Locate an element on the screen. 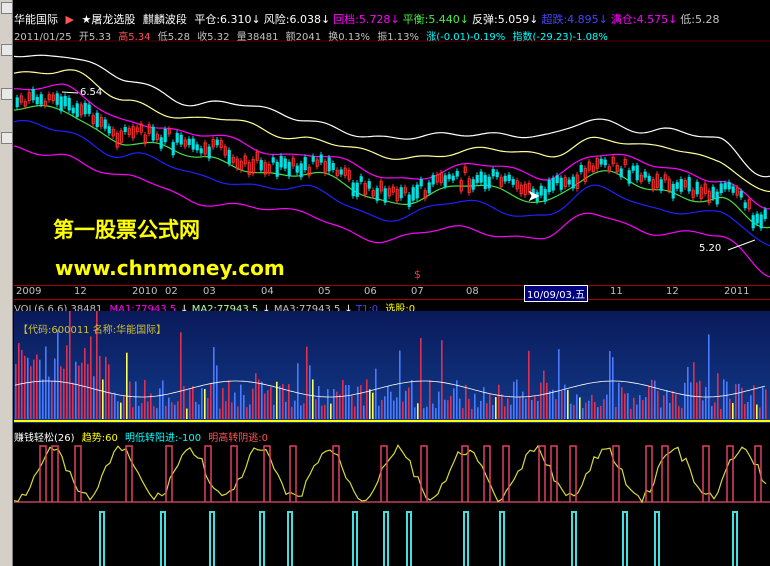 Image resolution: width=770 pixels, height=566 pixels. code-info: 【代码:600011 名称:华能国际】 is located at coordinates (92, 330).